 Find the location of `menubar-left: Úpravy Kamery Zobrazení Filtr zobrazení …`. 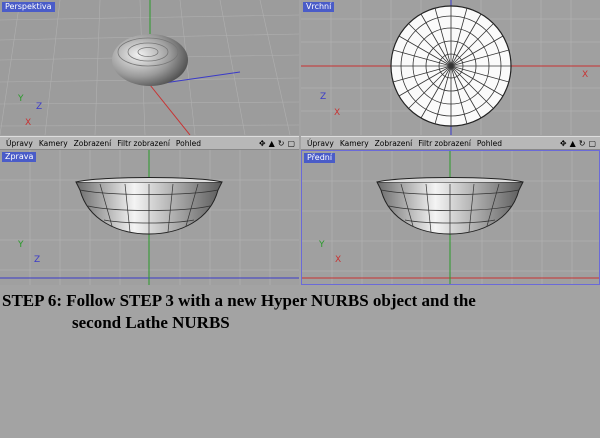

menubar-left: Úpravy Kamery Zobrazení Filtr zobrazení … is located at coordinates (149, 143).